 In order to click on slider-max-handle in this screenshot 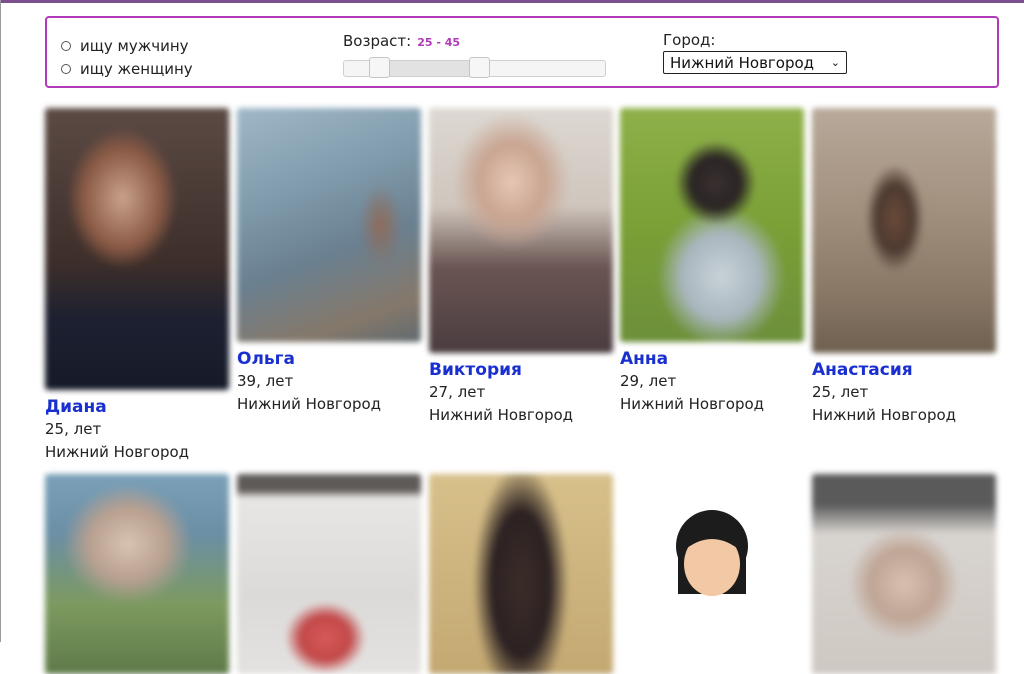, I will do `click(479, 67)`.